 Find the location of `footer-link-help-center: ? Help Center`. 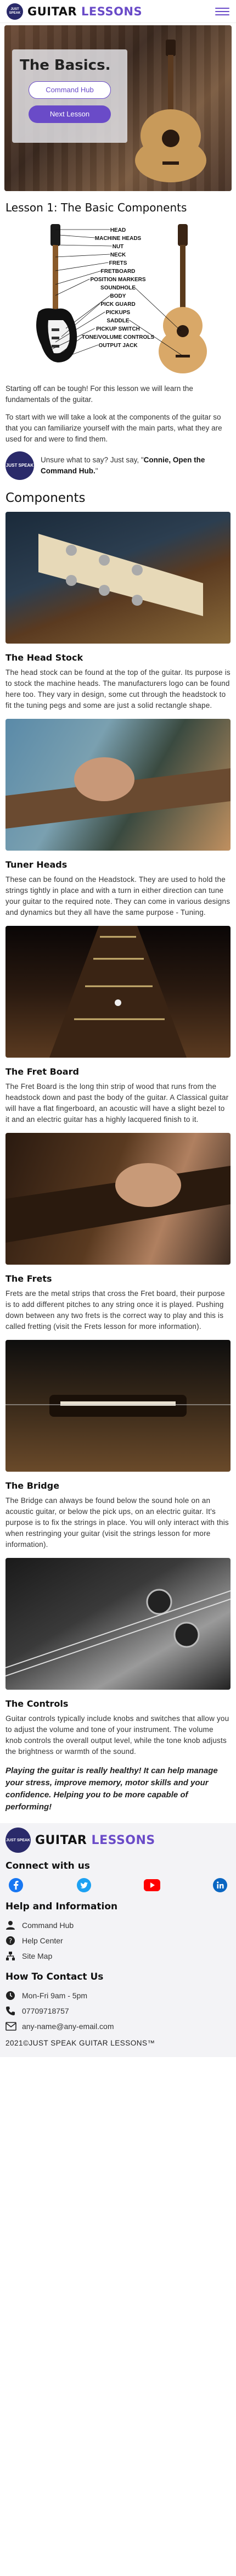

footer-link-help-center: ? Help Center is located at coordinates (118, 1941).